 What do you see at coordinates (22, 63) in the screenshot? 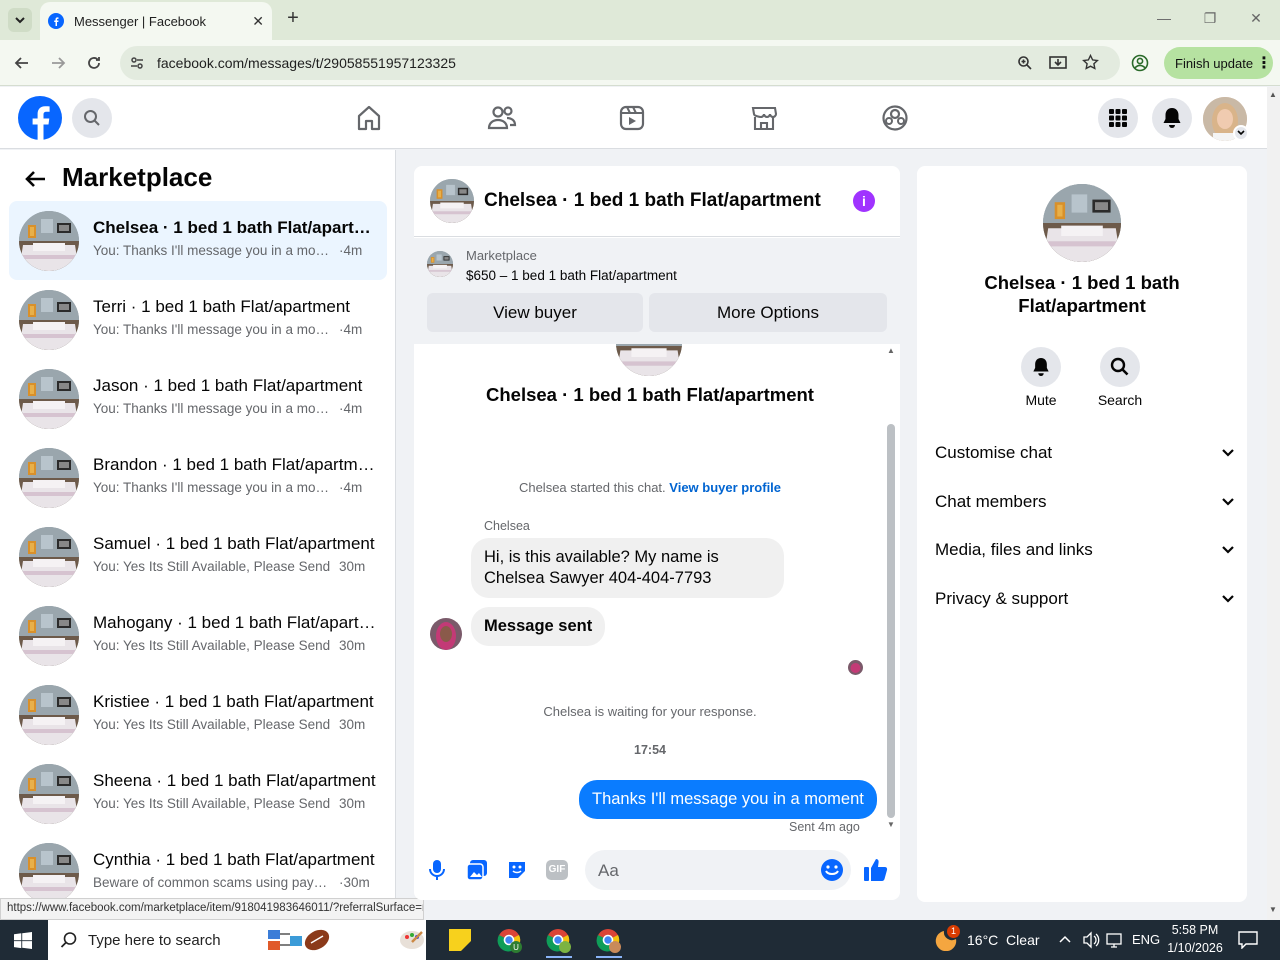
I see `back-icon` at bounding box center [22, 63].